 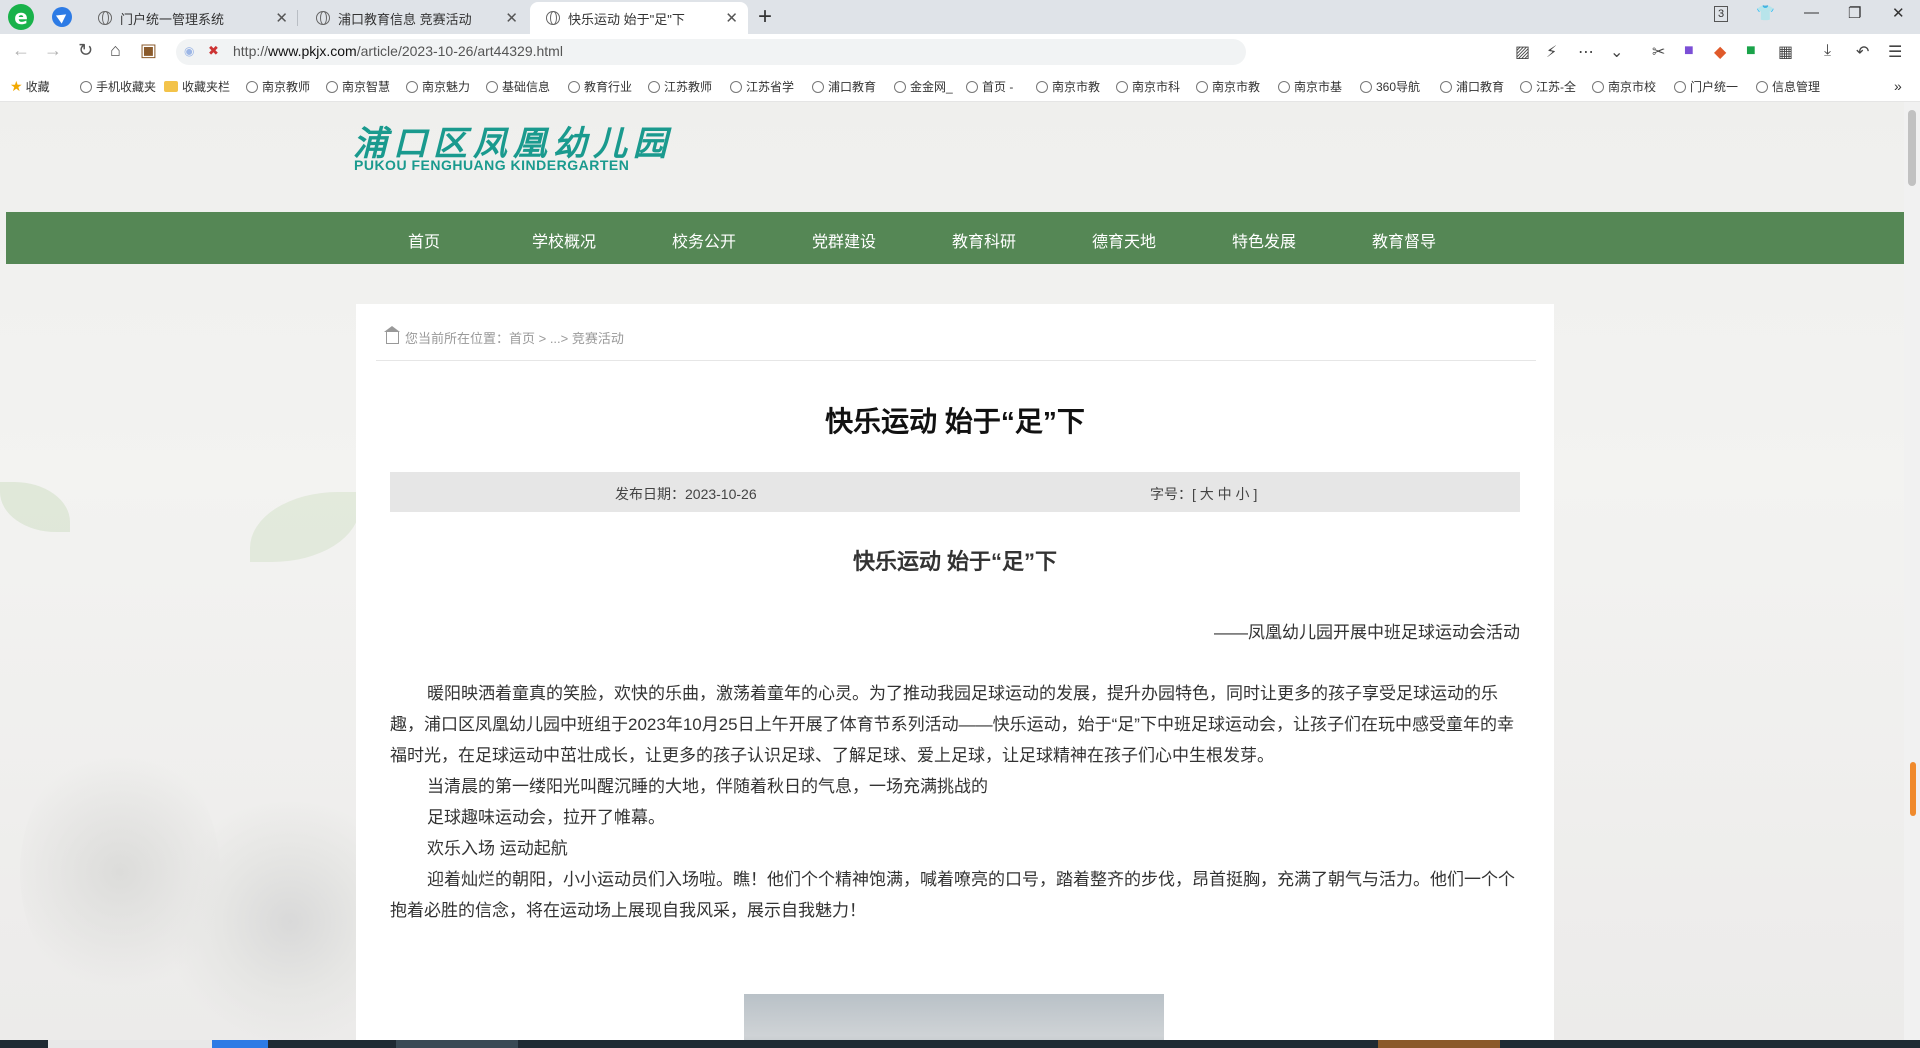 I want to click on bookmark-item: 南京魅力, so click(x=438, y=86).